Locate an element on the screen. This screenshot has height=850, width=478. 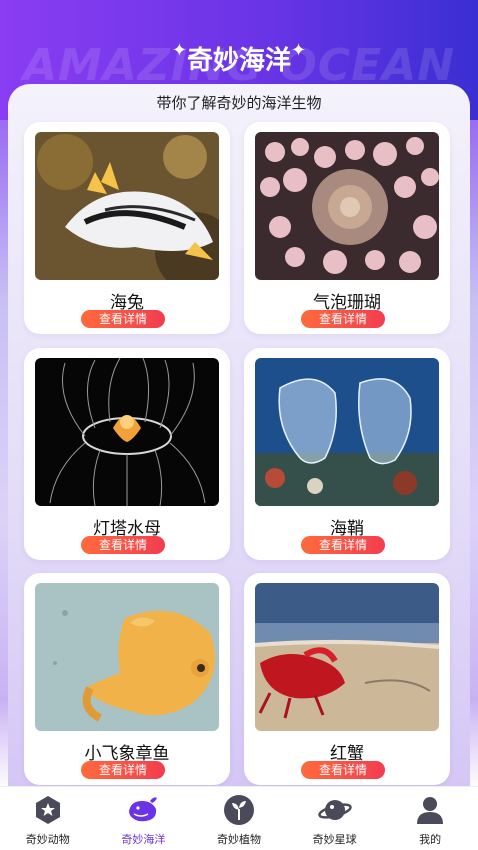
tab-label: 奇妙星球 is located at coordinates (334, 839).